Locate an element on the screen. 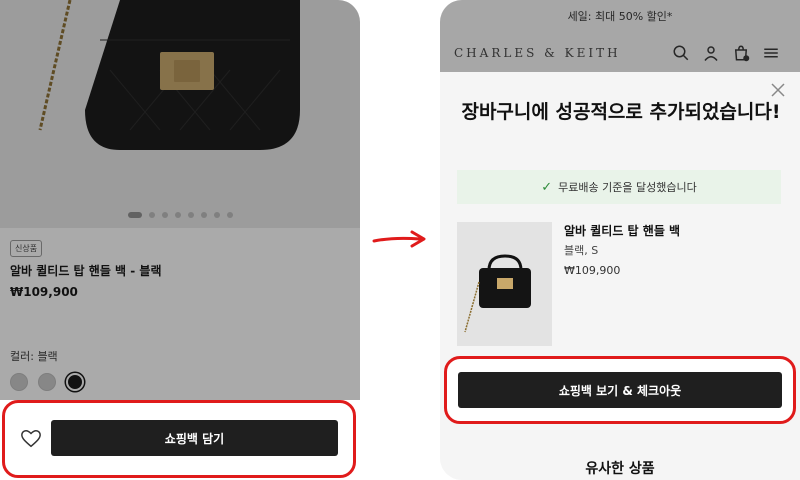  product-title: 알바 퀼티드 탑 핸들 백 - 블랙 is located at coordinates (86, 271).